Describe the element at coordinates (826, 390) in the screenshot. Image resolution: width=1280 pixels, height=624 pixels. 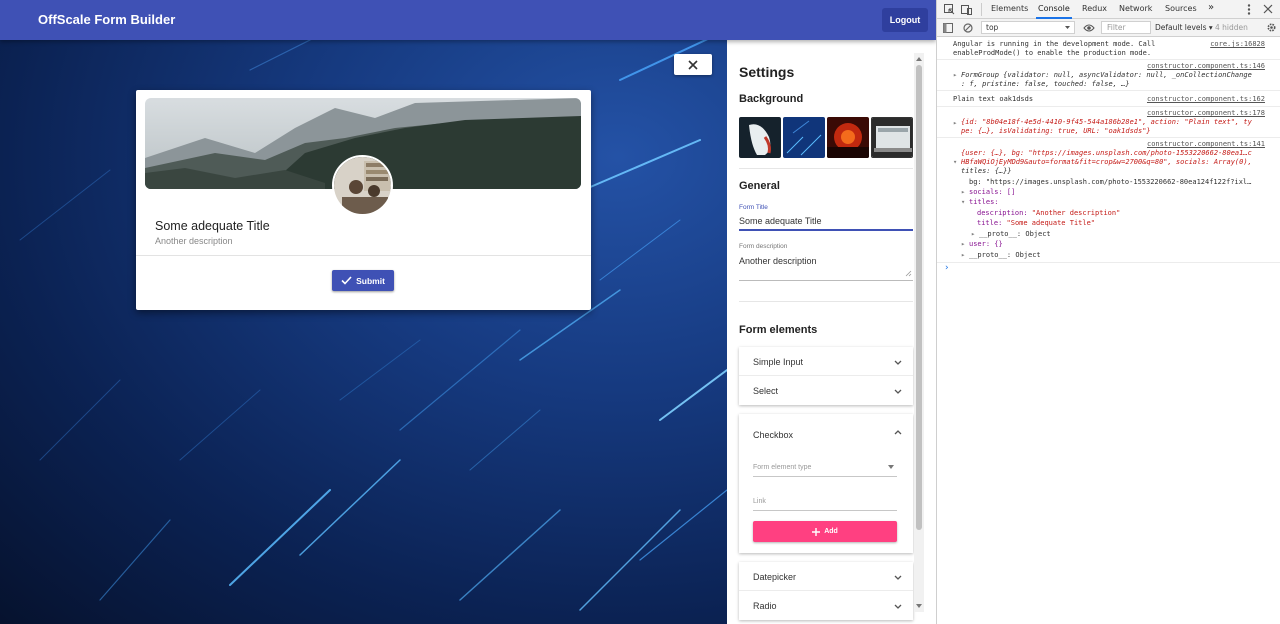
I see `element-select: Select` at that location.